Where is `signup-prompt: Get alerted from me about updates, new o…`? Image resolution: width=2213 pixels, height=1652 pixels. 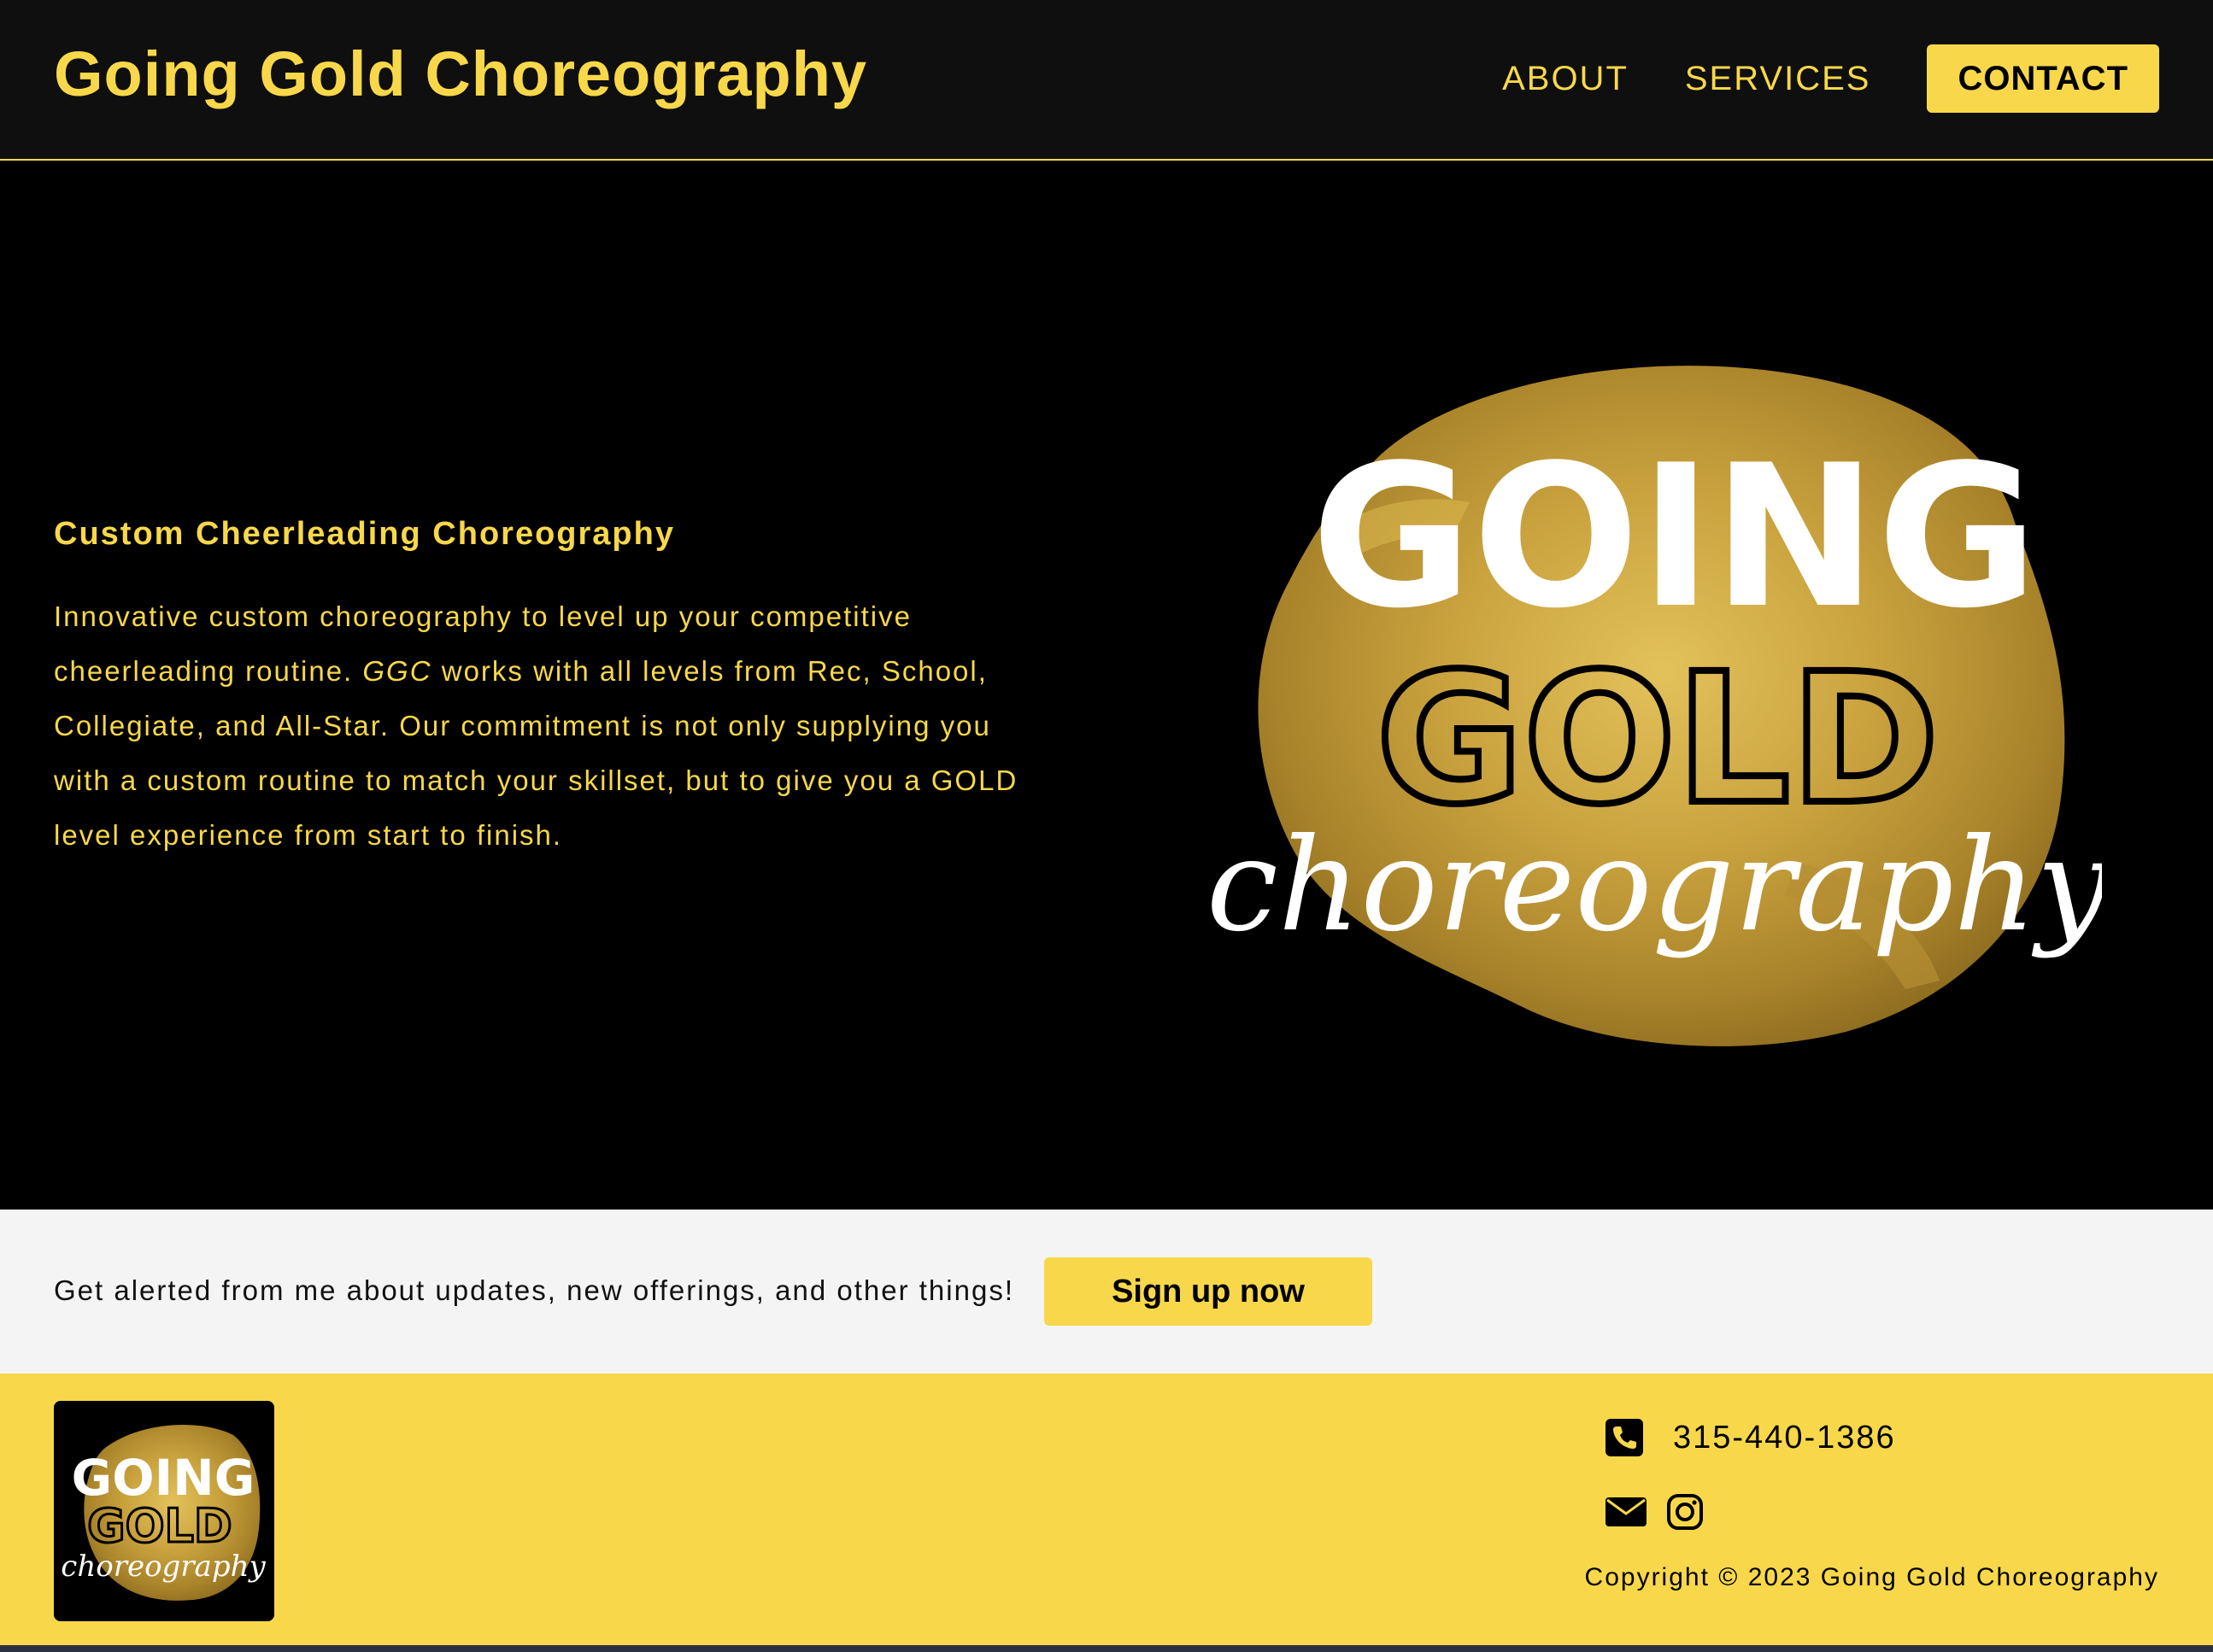 signup-prompt: Get alerted from me about updates, new o… is located at coordinates (534, 1290).